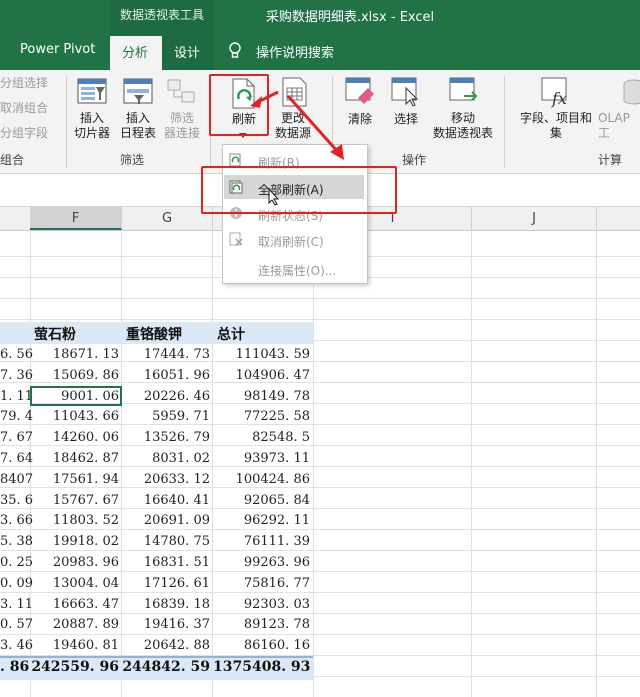  What do you see at coordinates (74, 417) in the screenshot?
I see `pivot-cell-f: 11043. 66` at bounding box center [74, 417].